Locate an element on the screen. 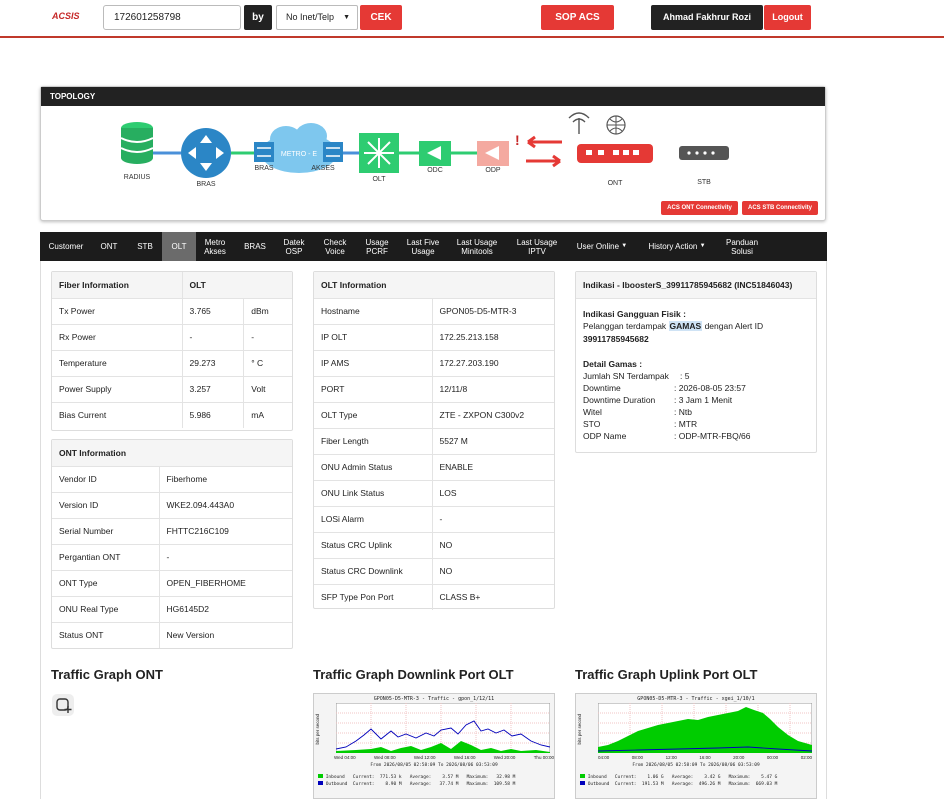 This screenshot has height=799, width=944. fiber-info-olt-header: OLT is located at coordinates (236, 285).